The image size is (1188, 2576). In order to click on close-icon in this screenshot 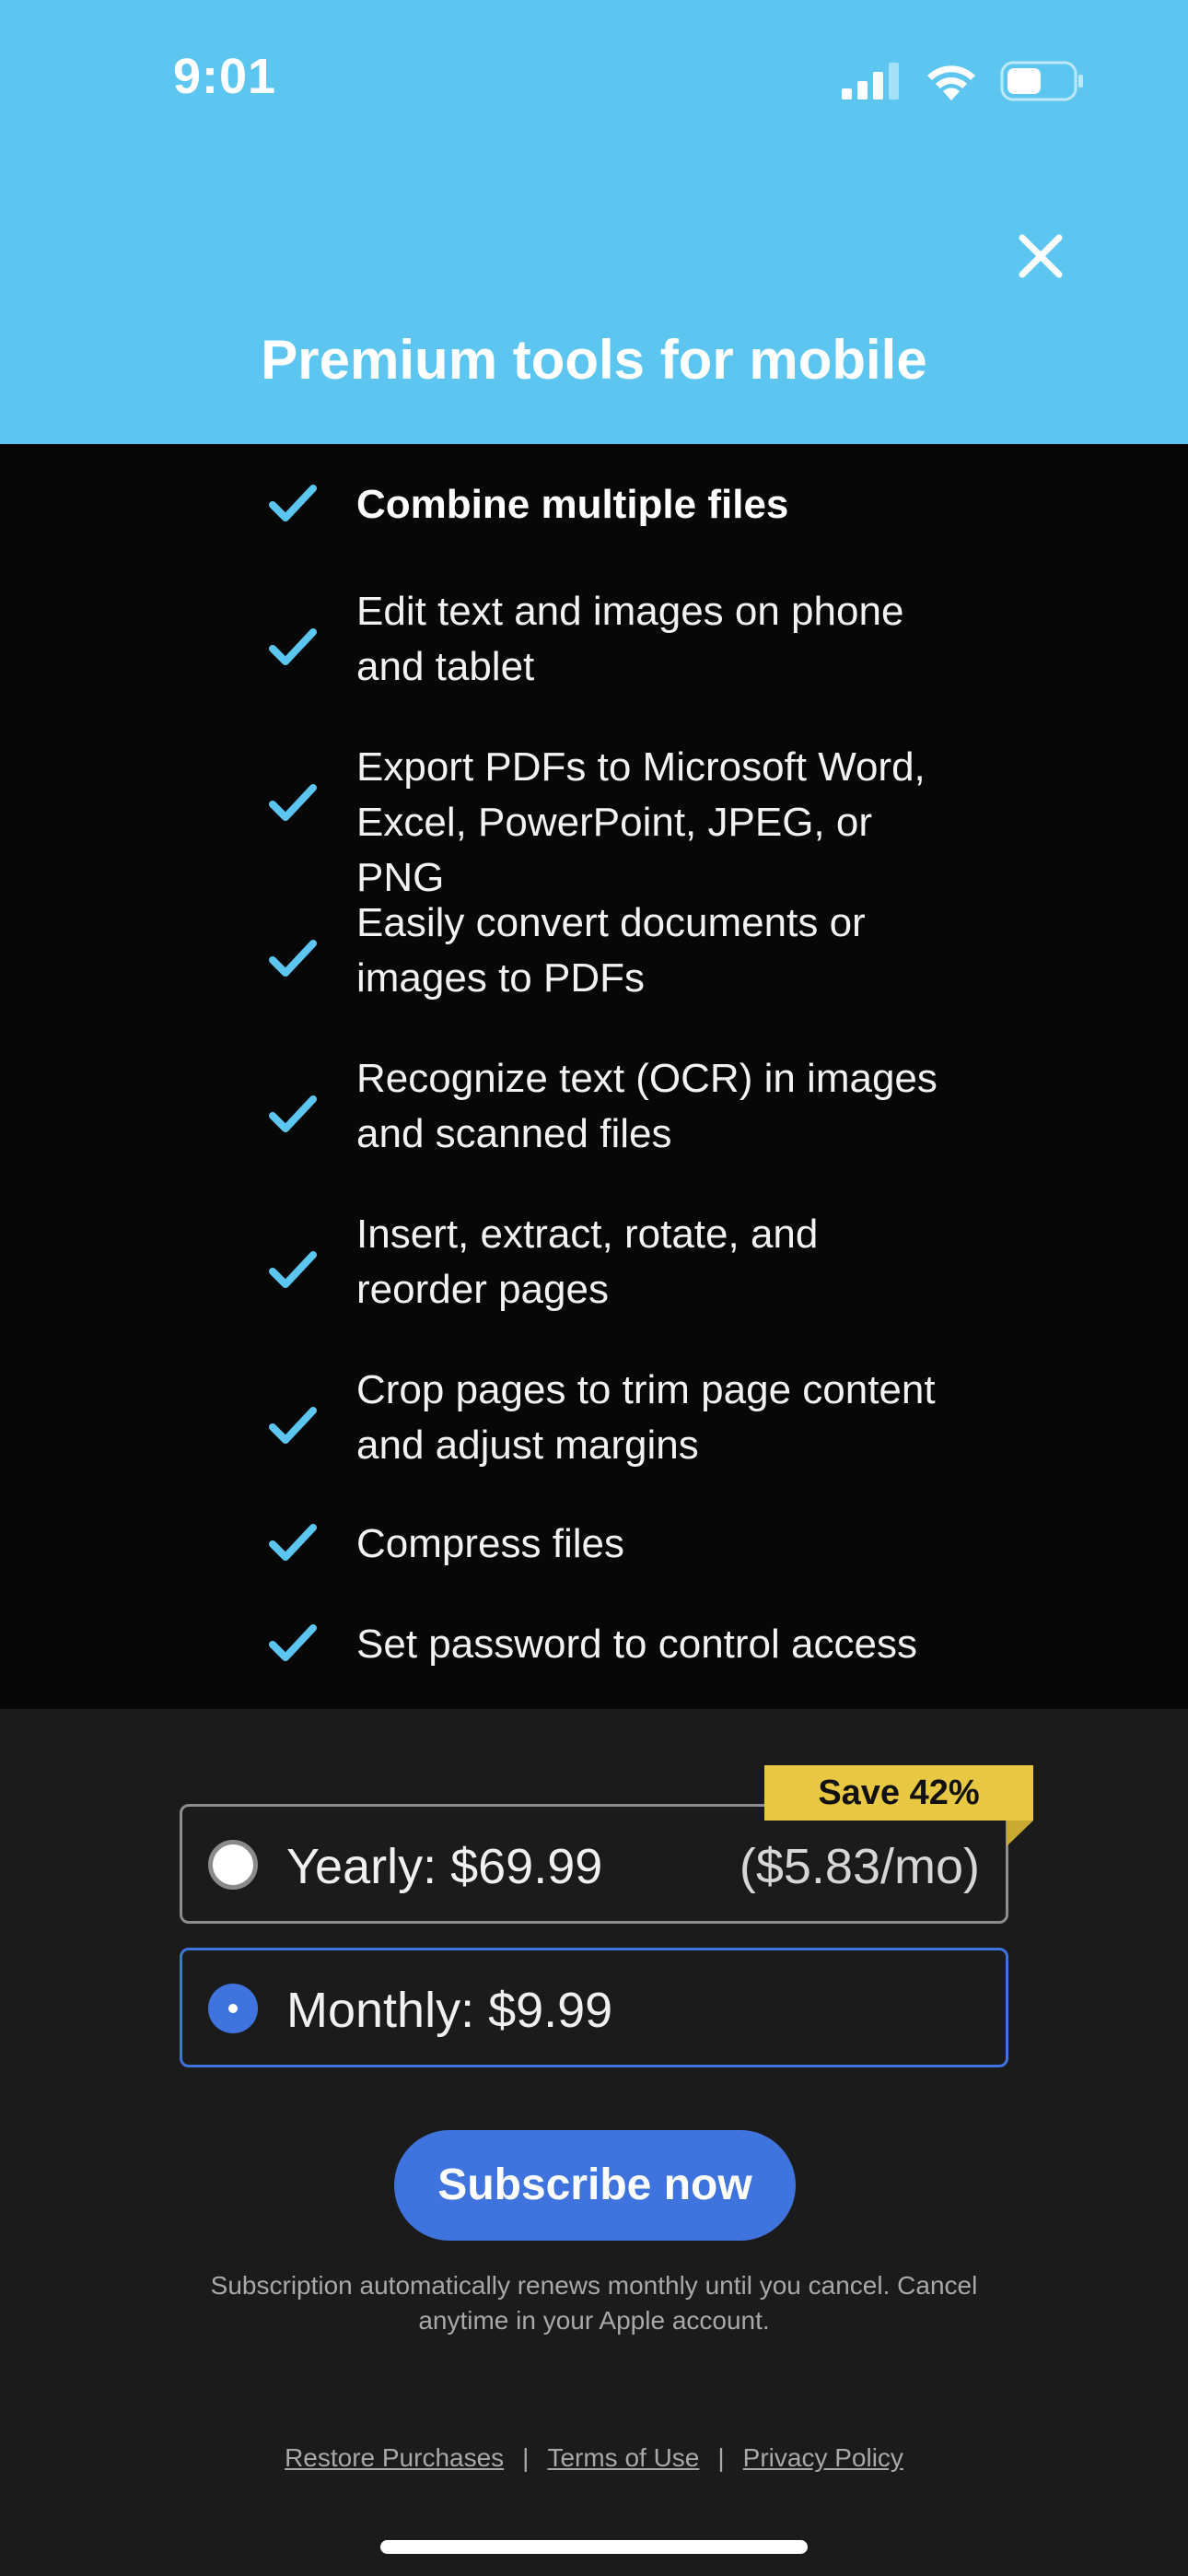, I will do `click(1041, 256)`.